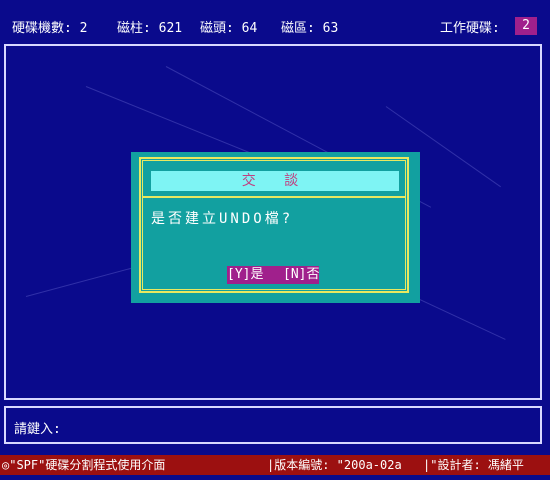 This screenshot has height=480, width=550. What do you see at coordinates (275, 20) in the screenshot?
I see `top-info-bar: 硬碟機數: 2 磁柱: 621 磁頭: 64 磁區: 63 工作硬碟: 2` at bounding box center [275, 20].